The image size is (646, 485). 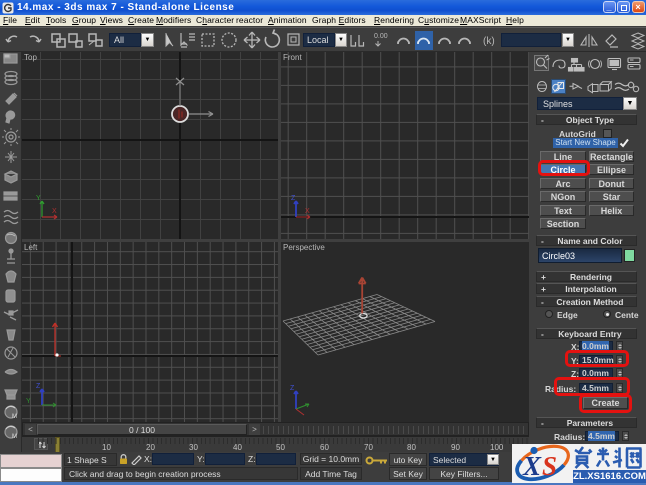 What do you see at coordinates (549, 466) in the screenshot?
I see `svg-text: S` at bounding box center [549, 466].